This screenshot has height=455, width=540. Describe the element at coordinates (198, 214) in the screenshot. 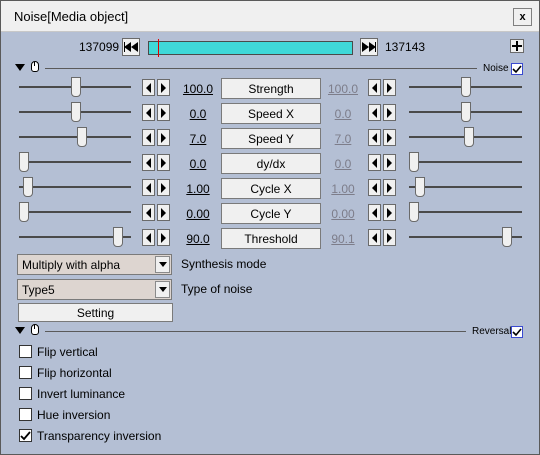

I see `param-start-value: 0.00` at that location.